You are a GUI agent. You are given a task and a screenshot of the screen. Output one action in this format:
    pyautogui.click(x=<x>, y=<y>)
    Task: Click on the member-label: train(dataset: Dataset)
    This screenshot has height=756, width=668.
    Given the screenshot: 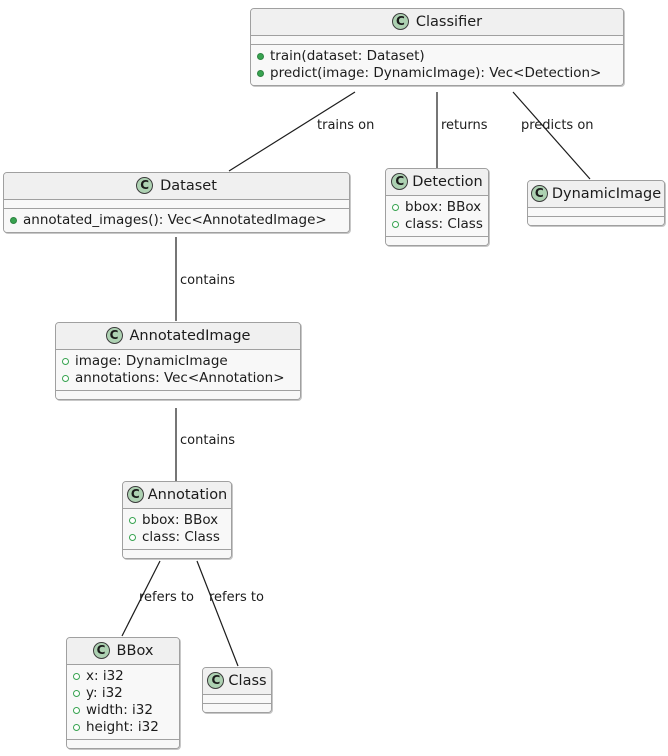 What is the action you would take?
    pyautogui.click(x=347, y=56)
    